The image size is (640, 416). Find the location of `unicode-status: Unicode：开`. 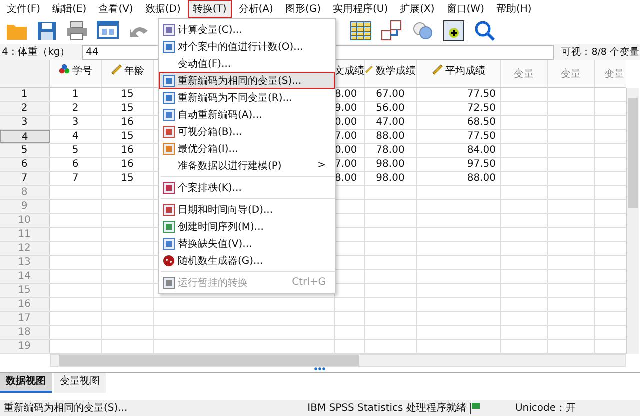

unicode-status: Unicode：开 is located at coordinates (545, 408).